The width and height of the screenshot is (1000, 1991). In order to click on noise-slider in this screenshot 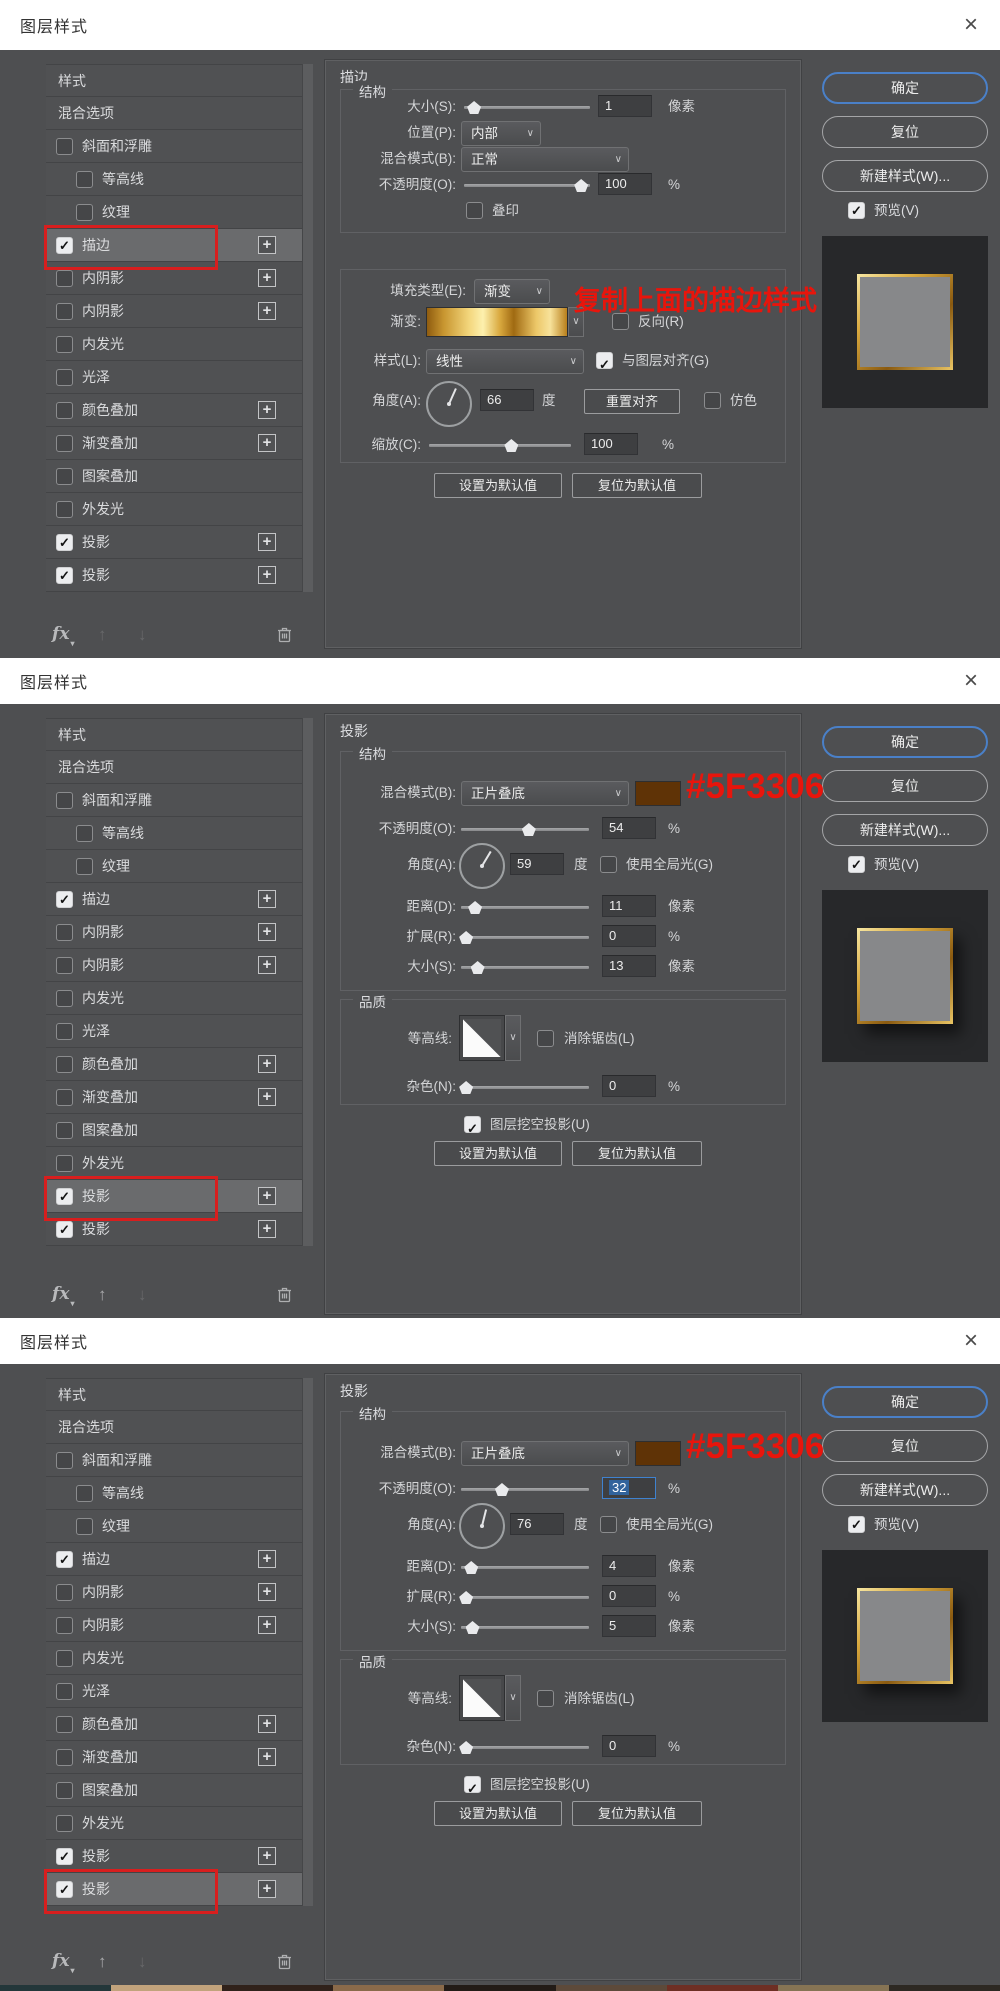, I will do `click(524, 1747)`.